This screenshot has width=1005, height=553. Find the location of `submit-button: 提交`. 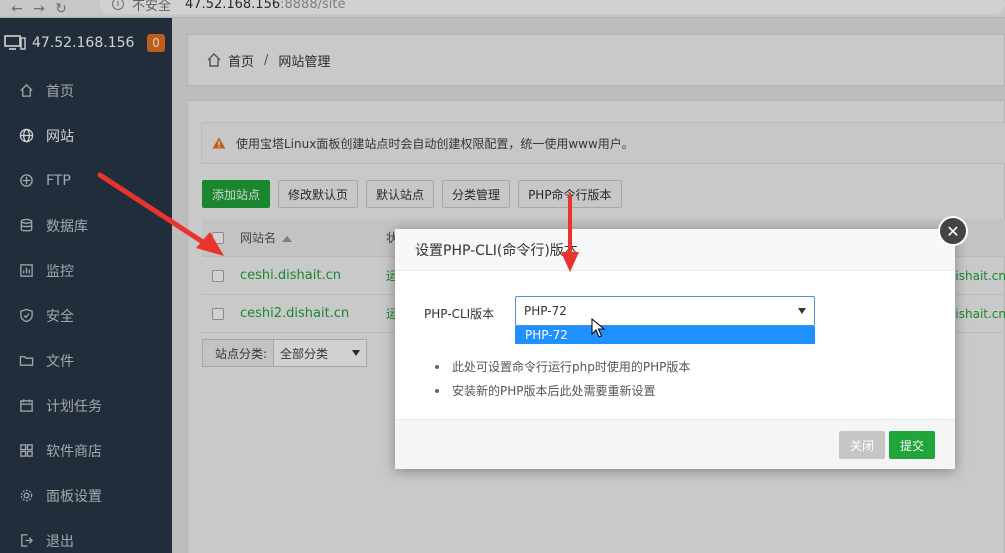

submit-button: 提交 is located at coordinates (912, 445).